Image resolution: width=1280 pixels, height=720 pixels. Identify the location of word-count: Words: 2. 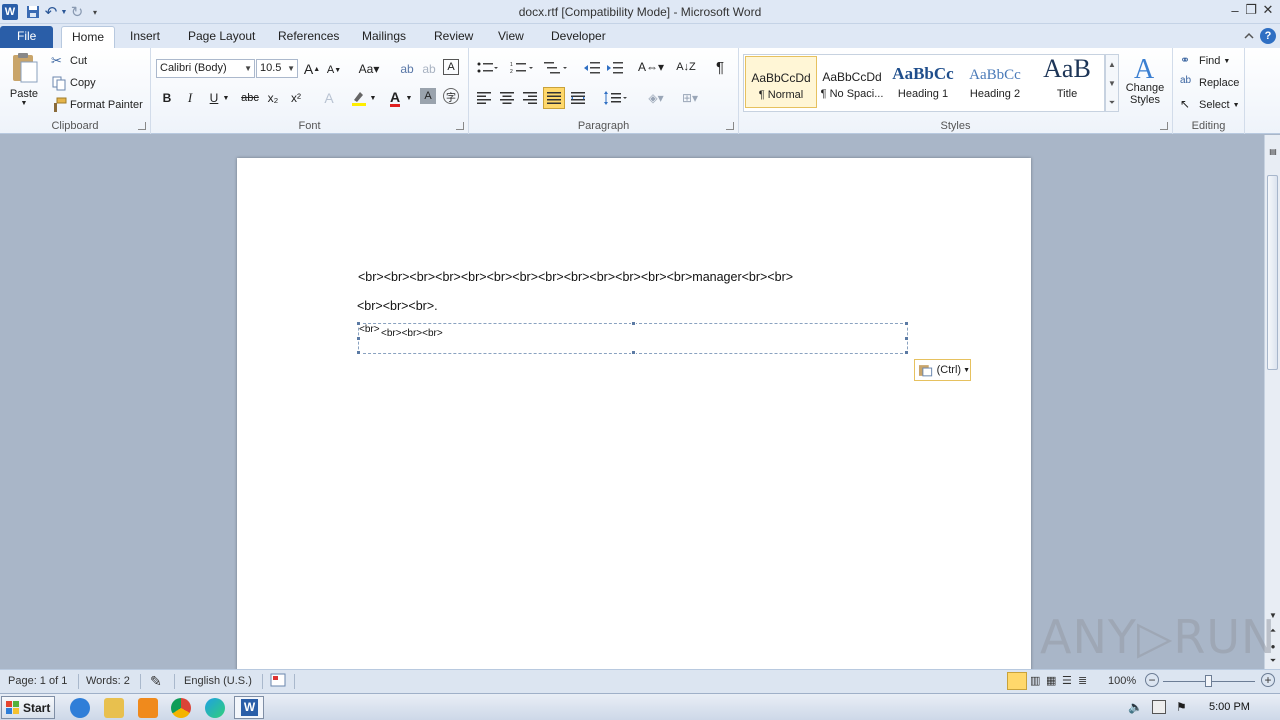
(108, 681).